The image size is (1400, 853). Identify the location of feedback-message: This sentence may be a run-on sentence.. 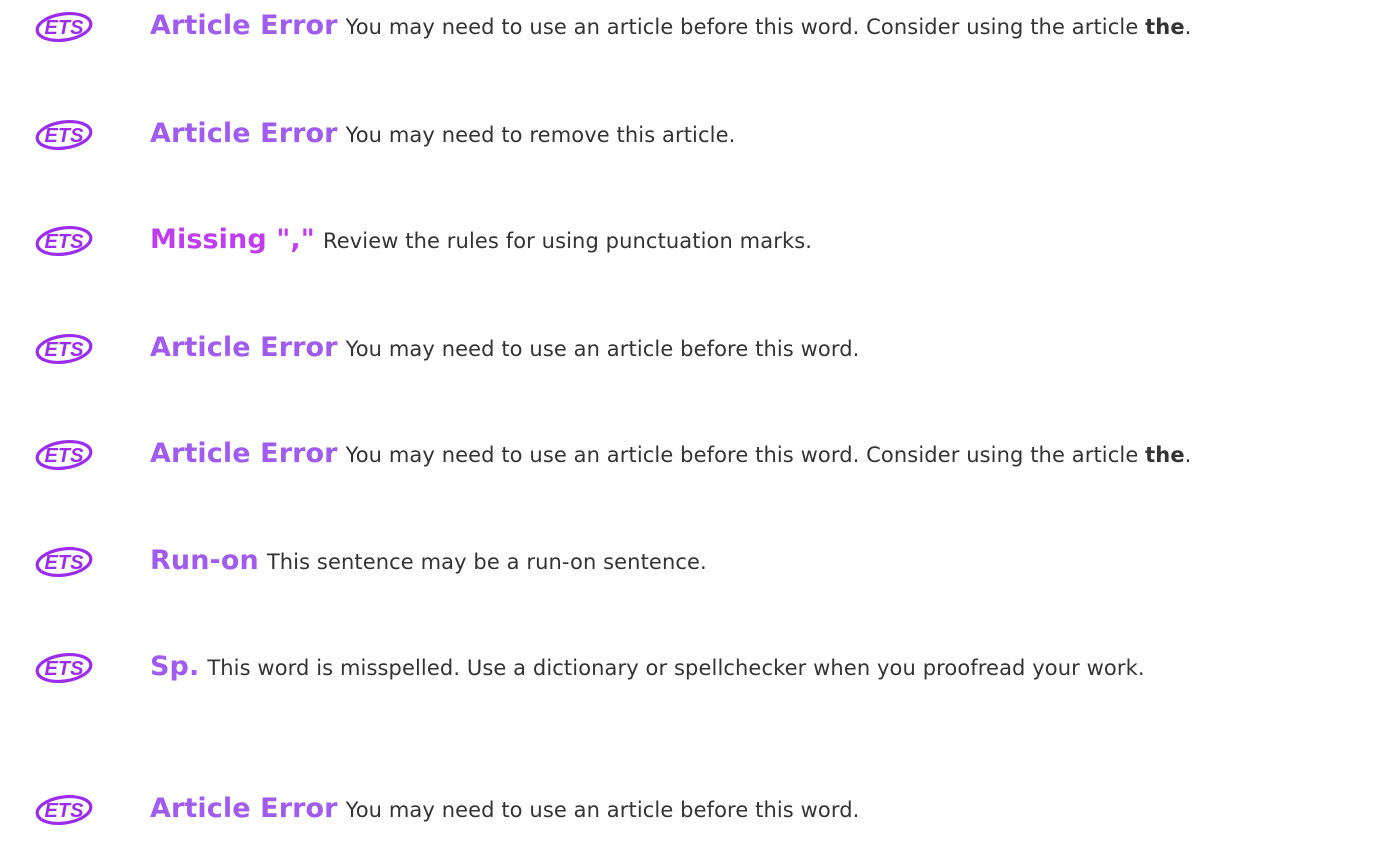
(486, 562).